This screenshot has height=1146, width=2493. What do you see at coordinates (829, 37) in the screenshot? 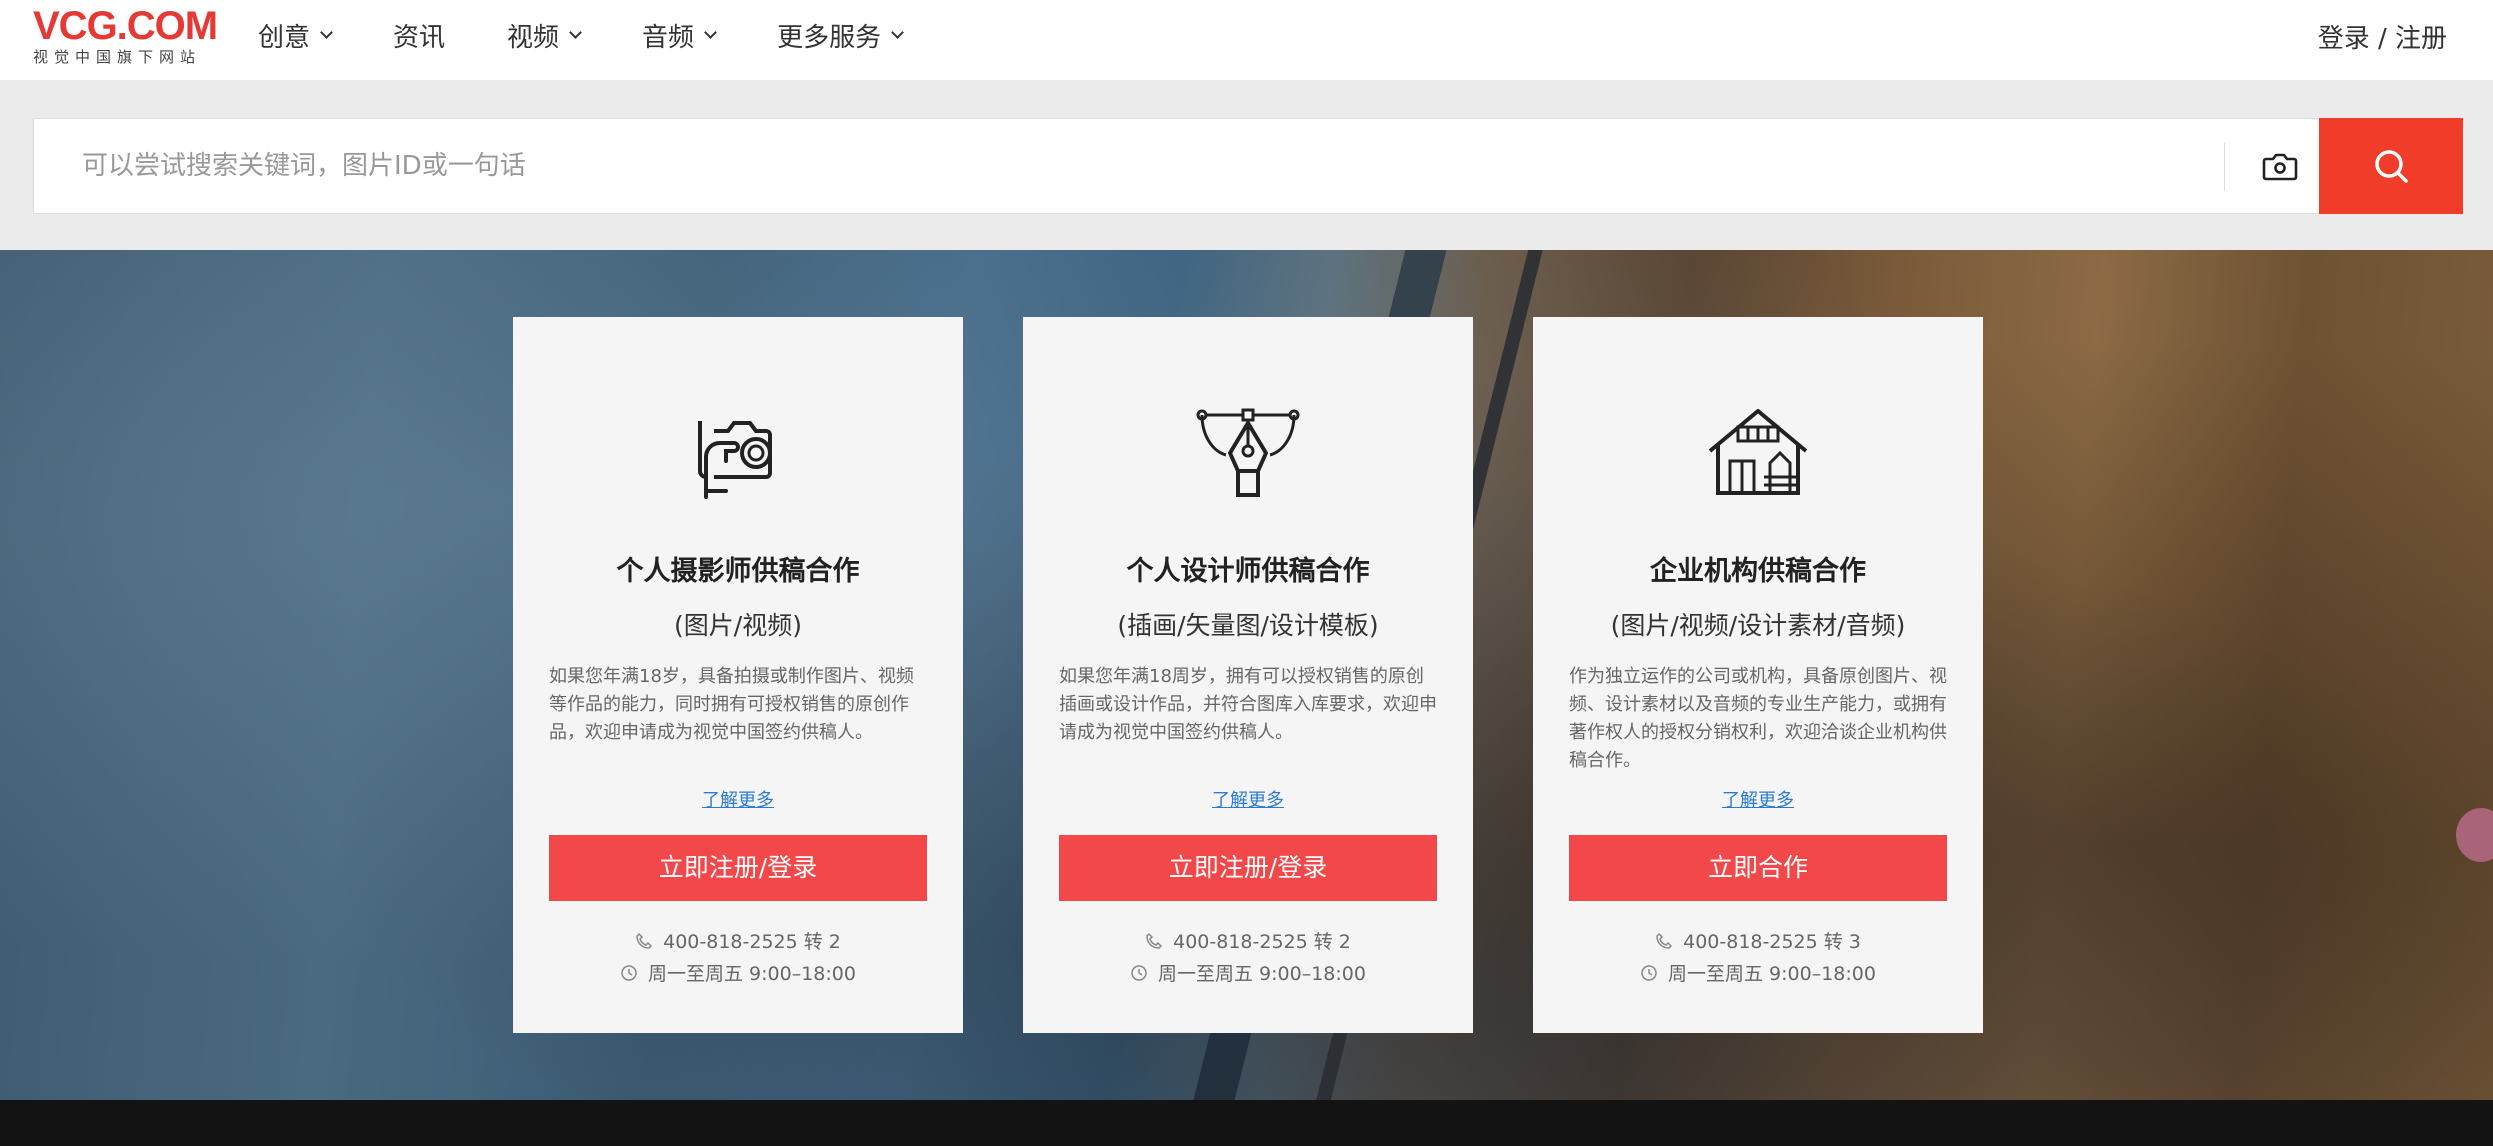
I see `nav-label: 更多服务` at bounding box center [829, 37].